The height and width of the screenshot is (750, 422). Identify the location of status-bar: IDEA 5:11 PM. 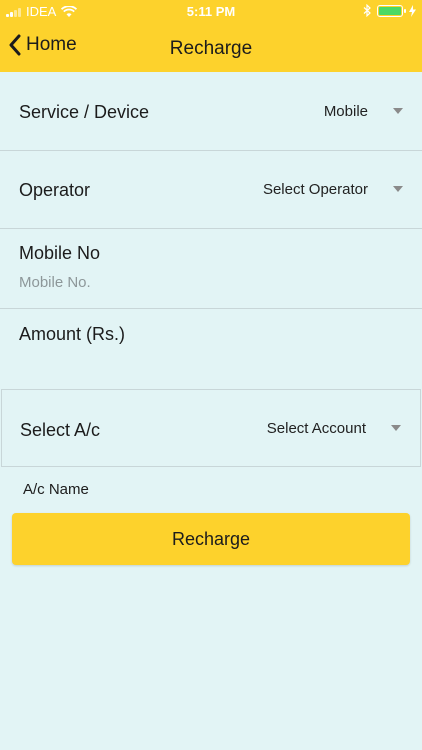
(211, 12).